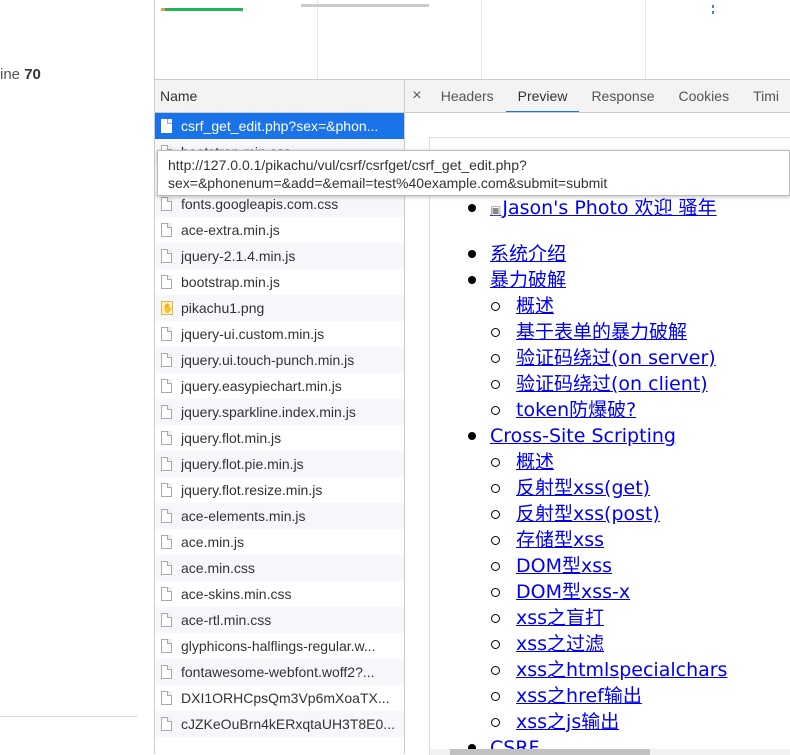 This screenshot has height=755, width=790. What do you see at coordinates (528, 254) in the screenshot?
I see `menu-link: 系统介绍` at bounding box center [528, 254].